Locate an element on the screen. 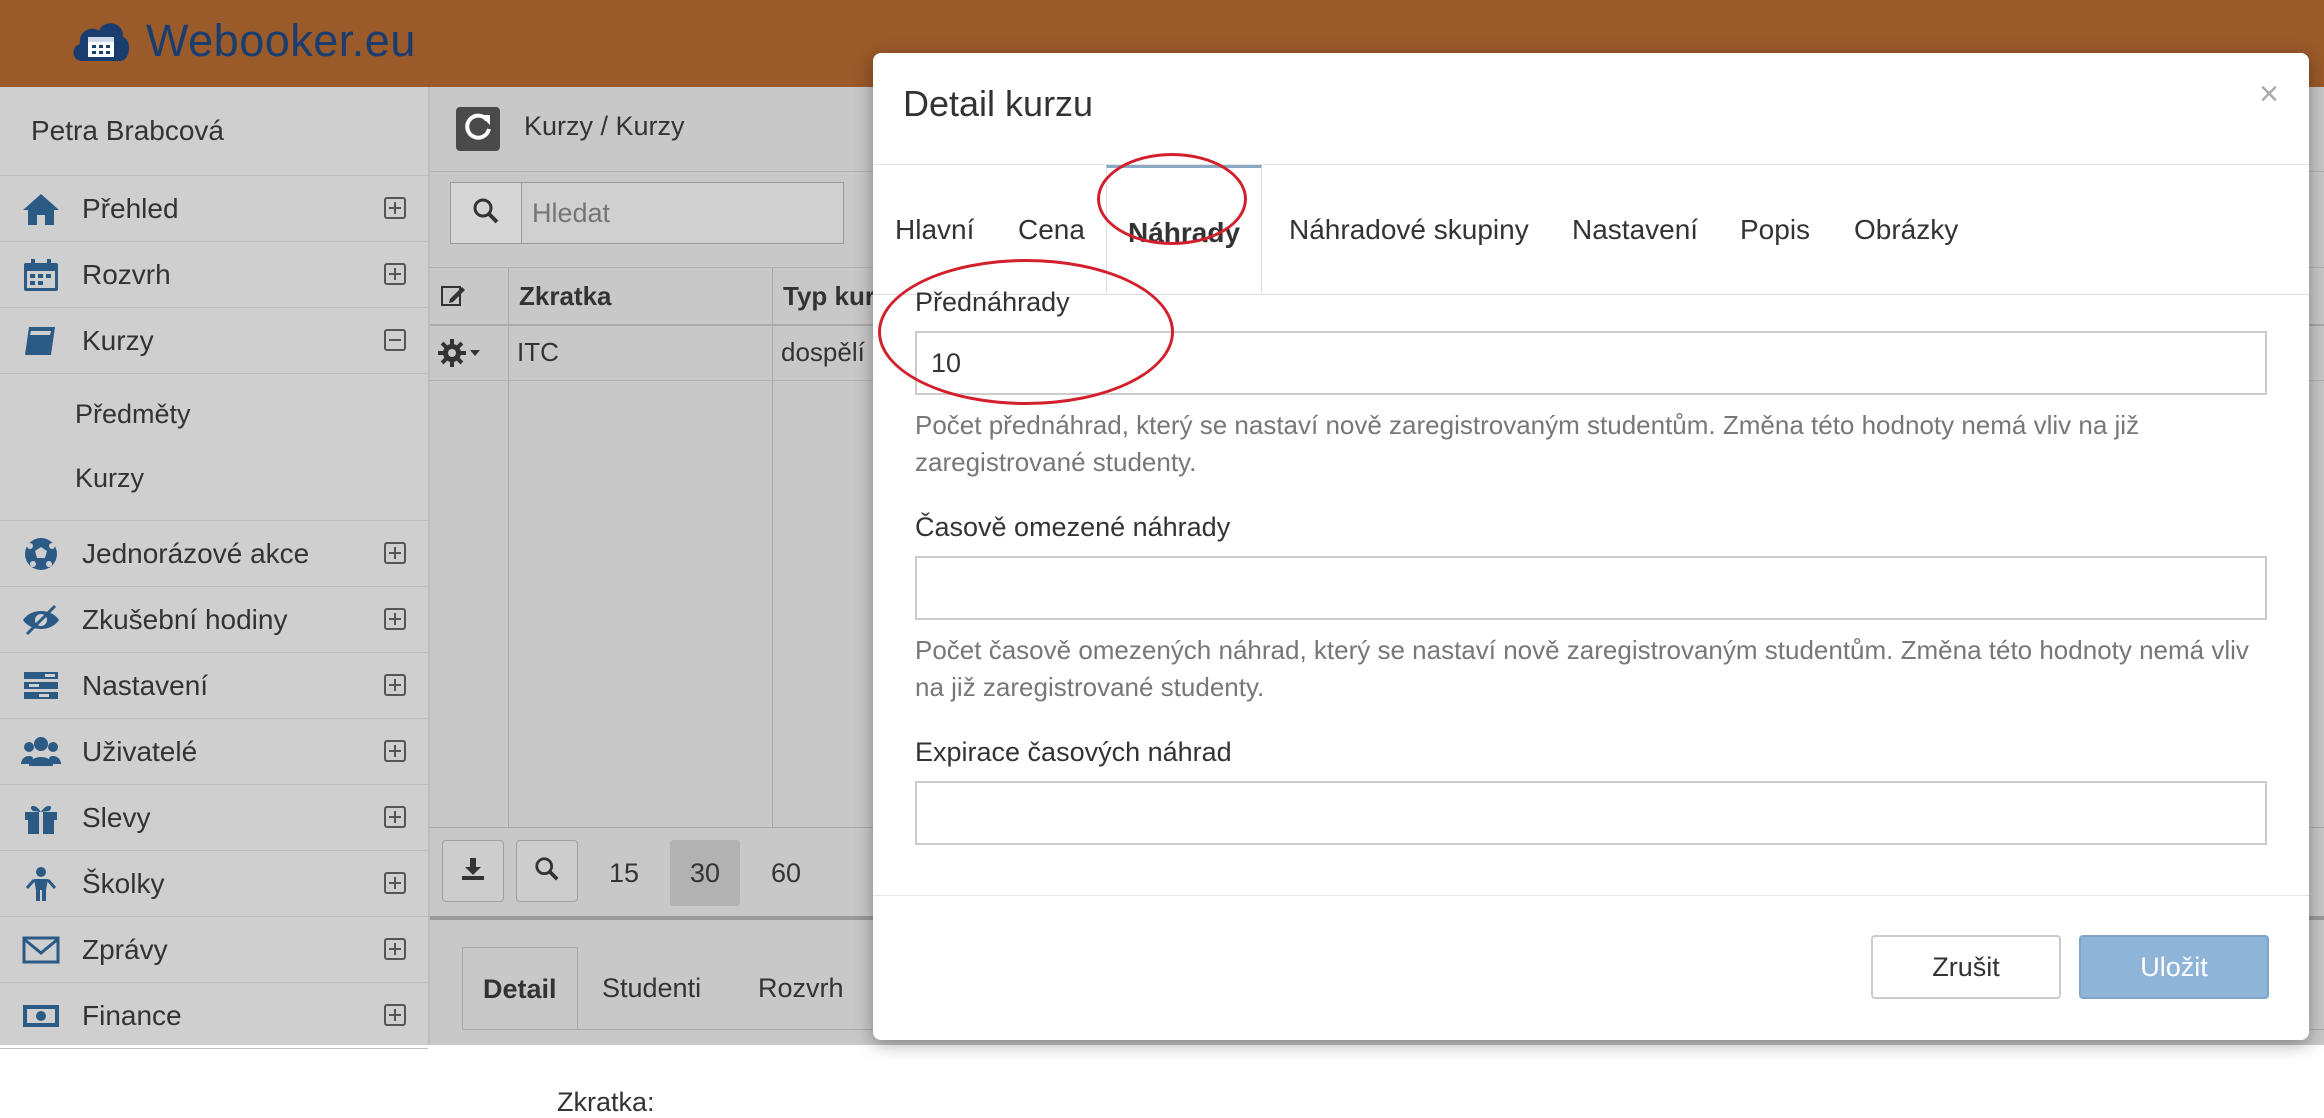 This screenshot has width=2324, height=1118. refresh-button is located at coordinates (478, 129).